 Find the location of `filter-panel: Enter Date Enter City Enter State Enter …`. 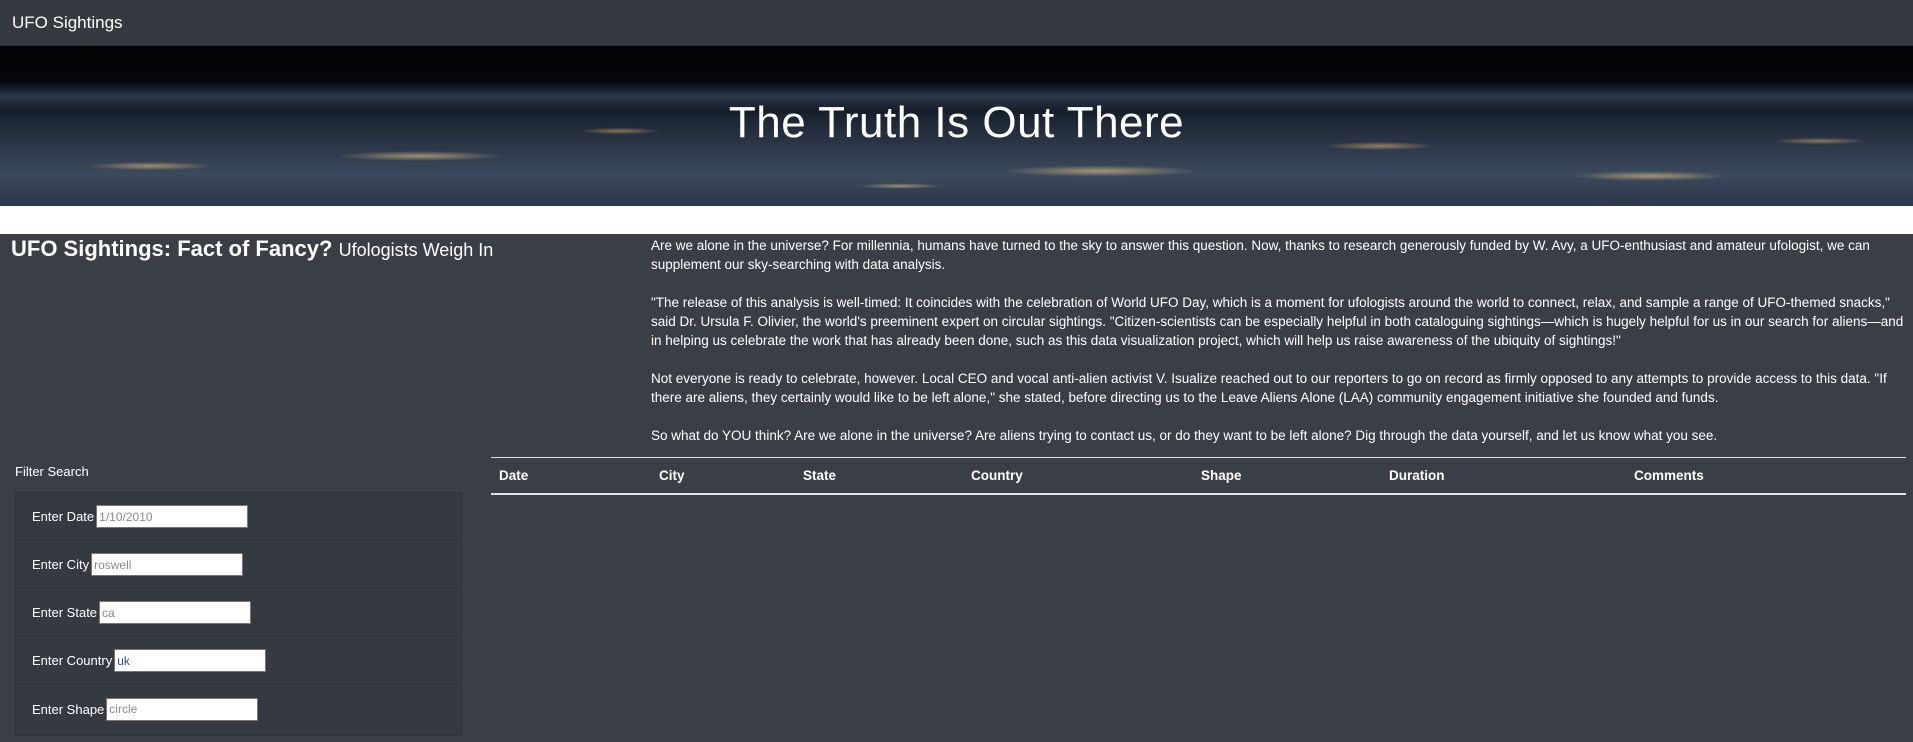

filter-panel: Enter Date Enter City Enter State Enter … is located at coordinates (238, 614).